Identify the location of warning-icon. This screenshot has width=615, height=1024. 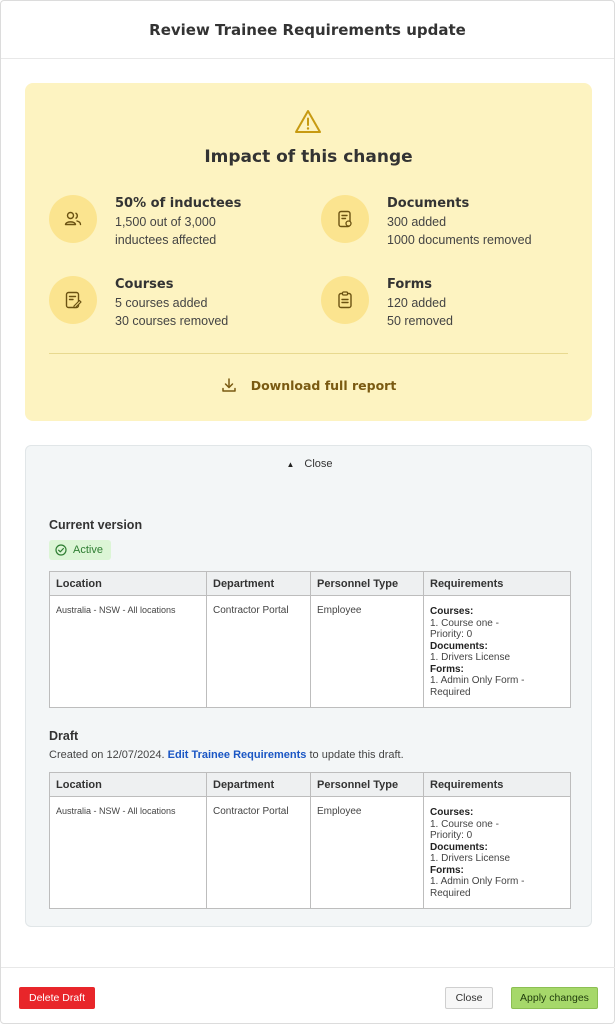
(308, 121).